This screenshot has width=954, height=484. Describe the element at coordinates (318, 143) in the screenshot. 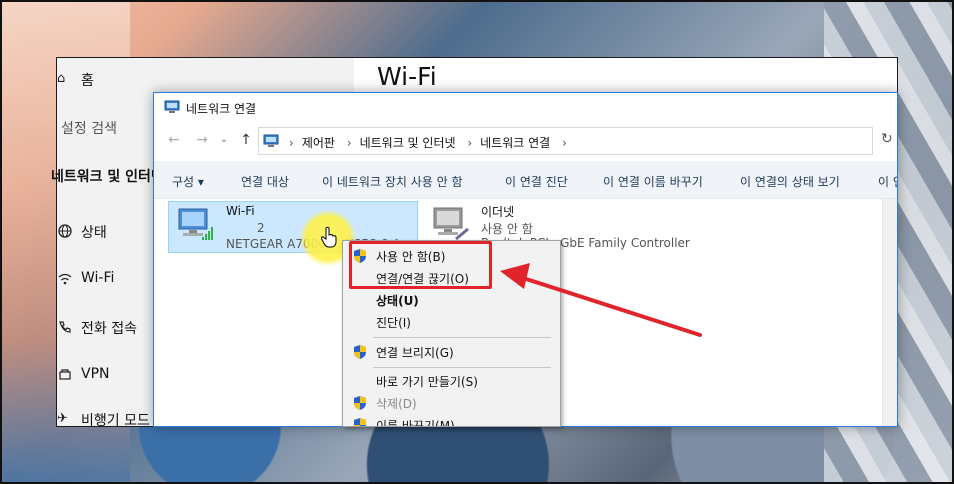

I see `breadcrumb-item: 제어판` at that location.